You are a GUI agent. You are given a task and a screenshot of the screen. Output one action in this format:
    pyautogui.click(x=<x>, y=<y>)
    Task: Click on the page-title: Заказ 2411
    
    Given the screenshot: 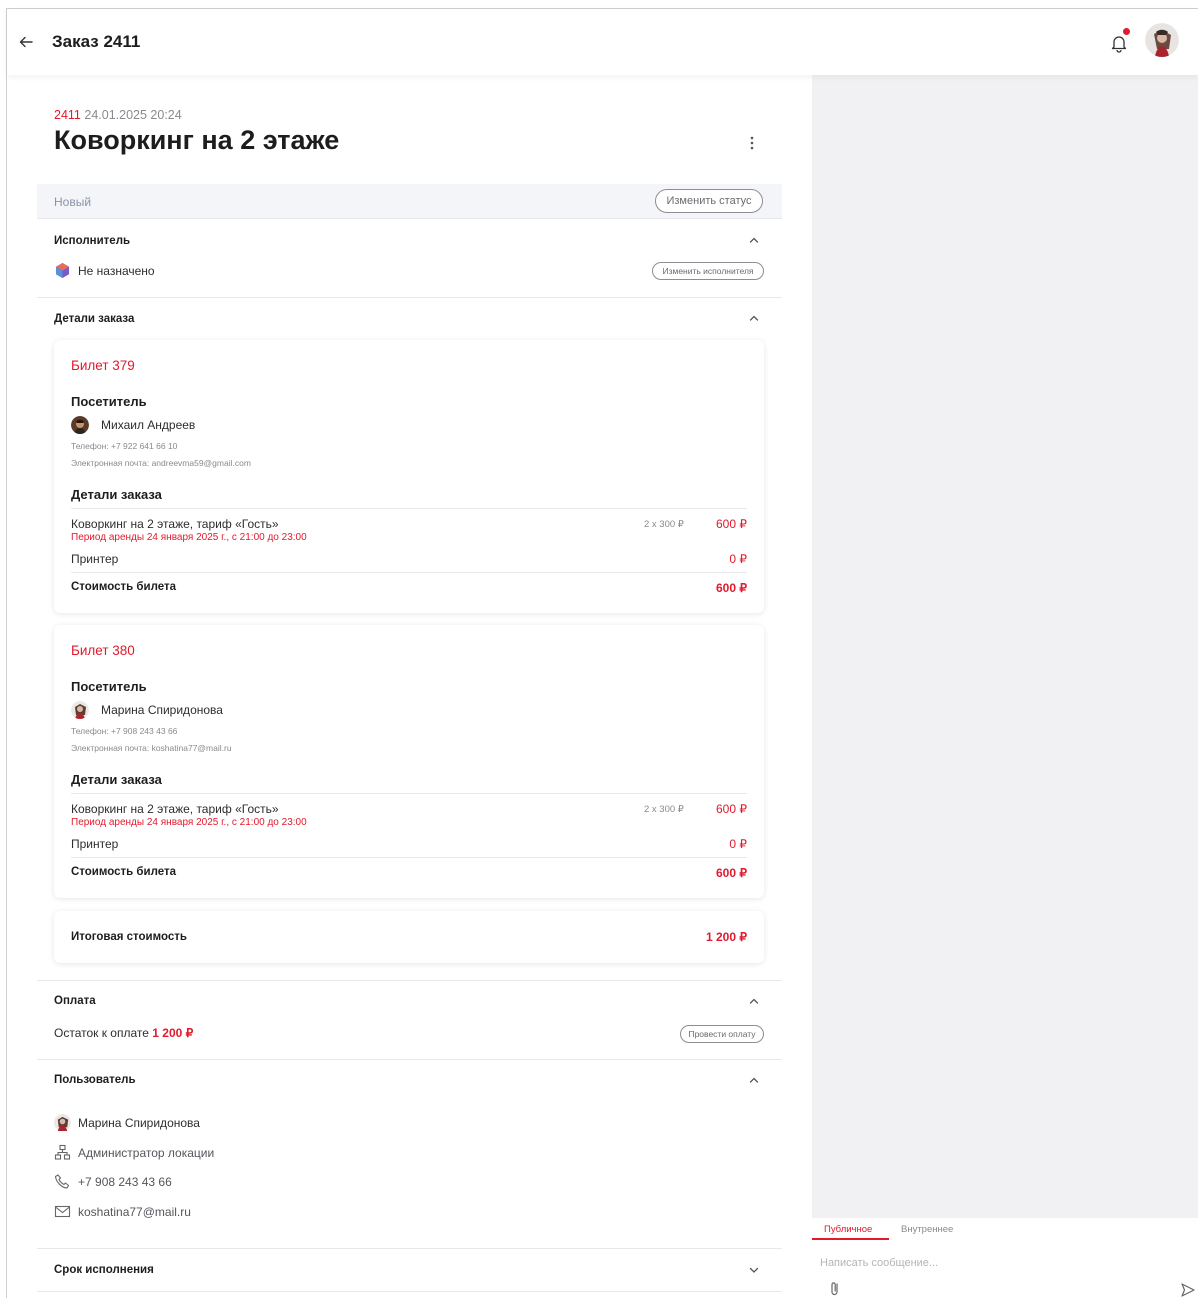 What is the action you would take?
    pyautogui.click(x=96, y=41)
    